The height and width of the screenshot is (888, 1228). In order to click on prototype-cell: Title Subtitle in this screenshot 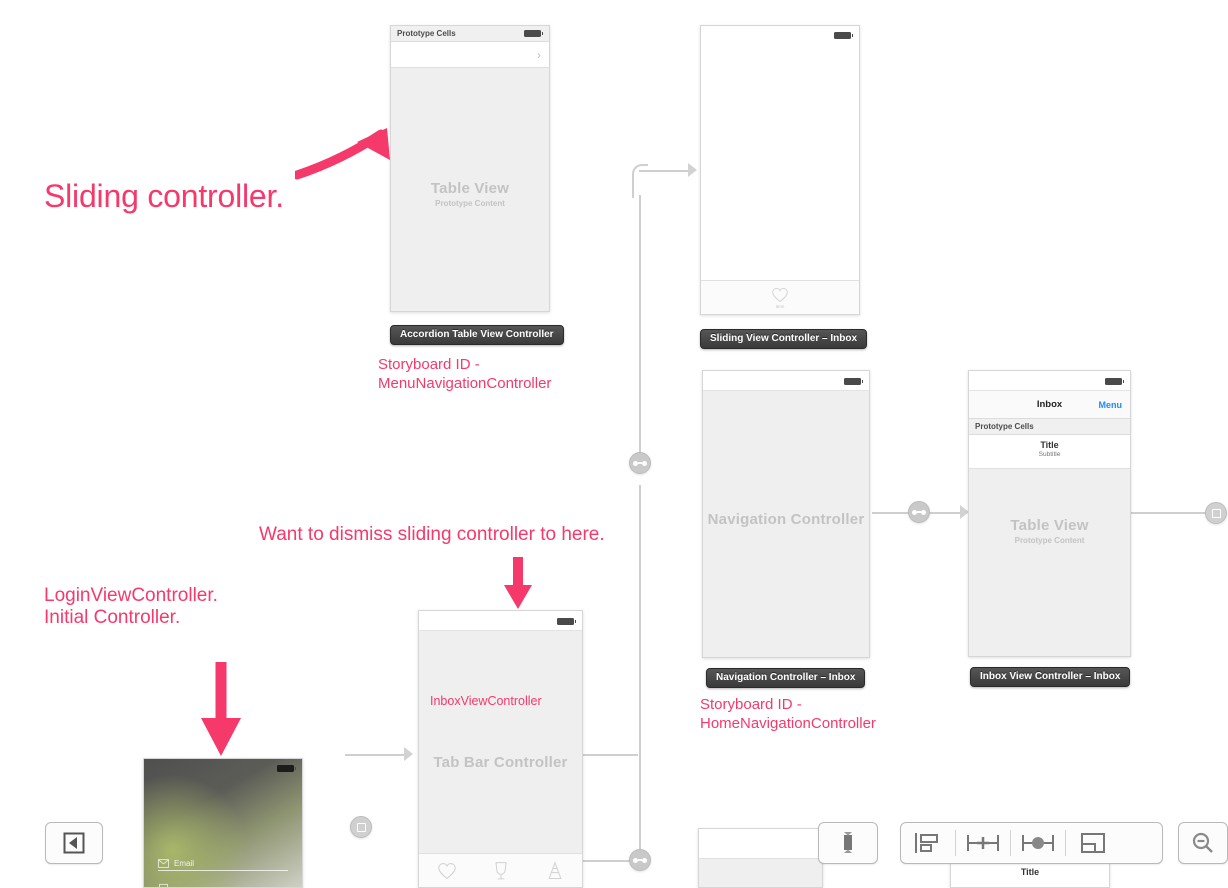, I will do `click(1049, 452)`.